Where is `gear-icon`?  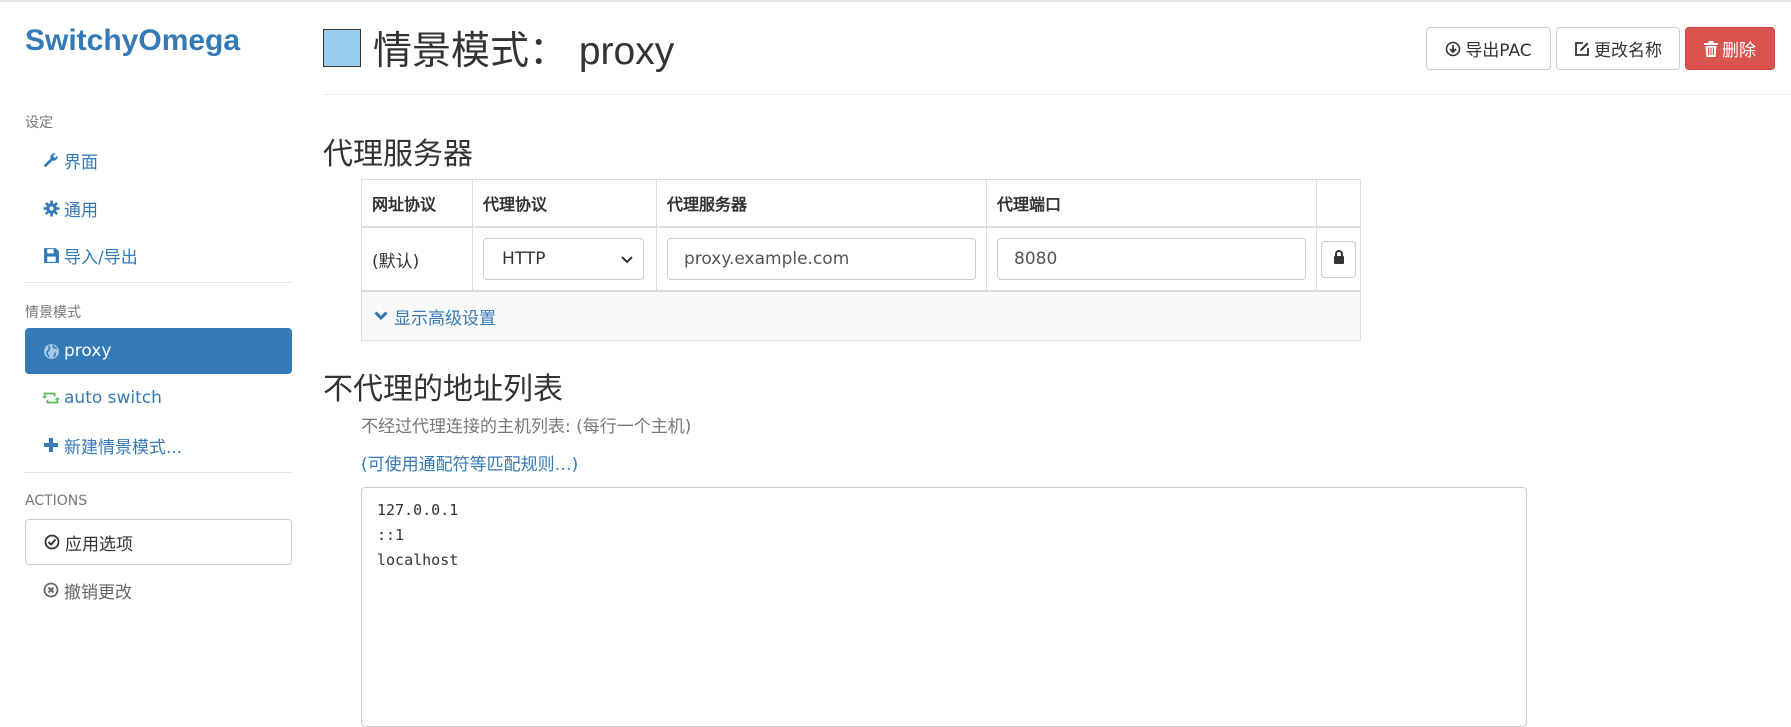
gear-icon is located at coordinates (51, 208).